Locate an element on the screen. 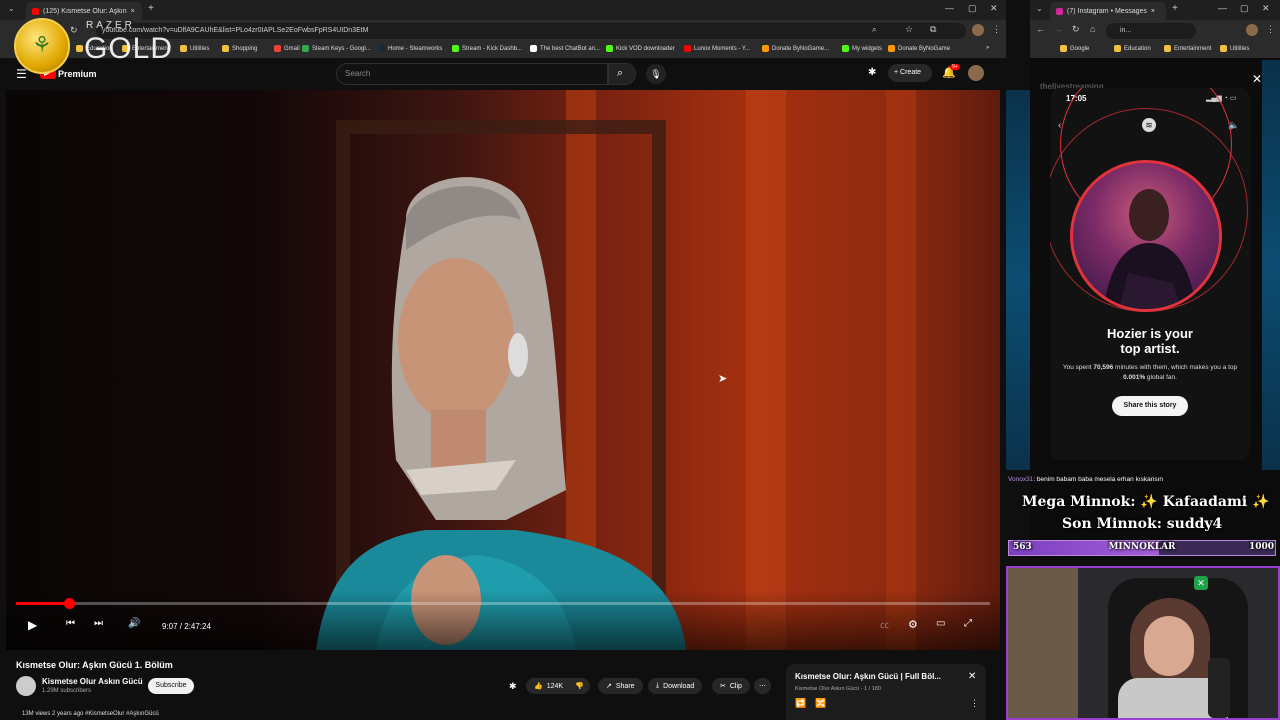 Image resolution: width=1280 pixels, height=720 pixels. ig-minimize-icon: — is located at coordinates (1222, 8).